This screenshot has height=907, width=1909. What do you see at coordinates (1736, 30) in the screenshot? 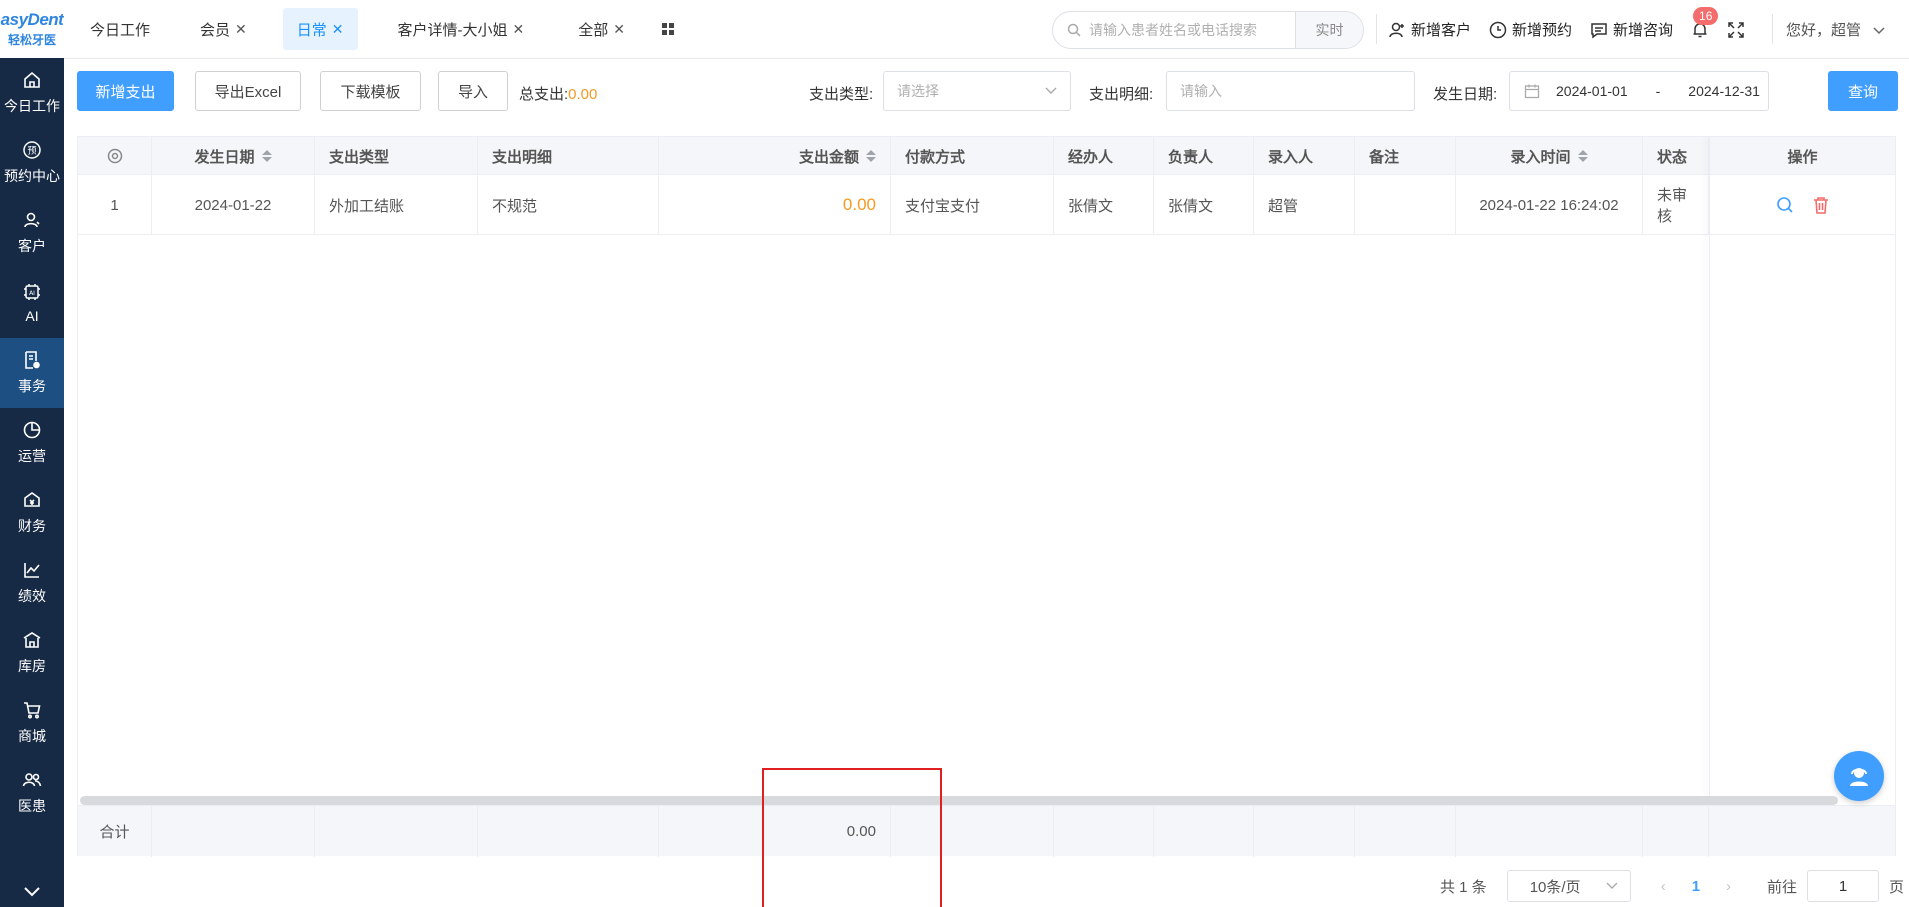
I see `fullscreen-icon` at bounding box center [1736, 30].